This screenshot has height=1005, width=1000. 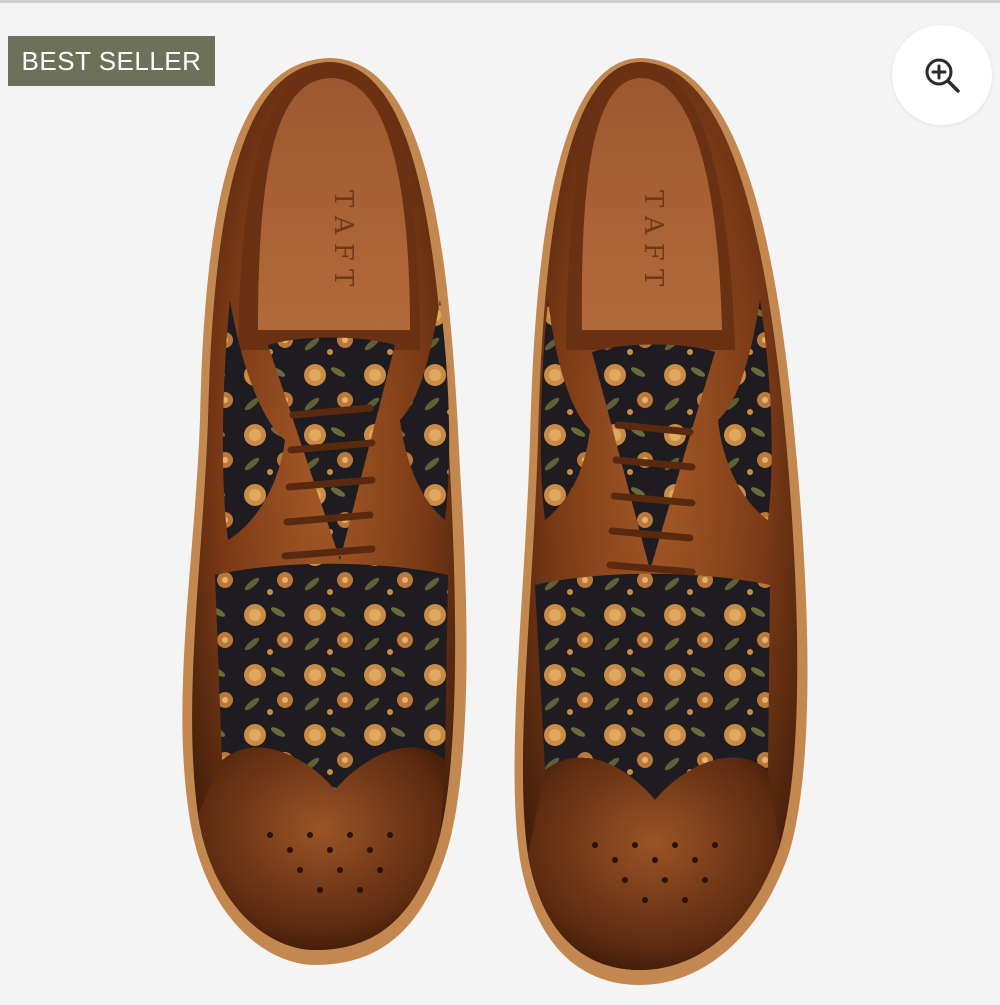 I want to click on zoom-in-icon, so click(x=942, y=75).